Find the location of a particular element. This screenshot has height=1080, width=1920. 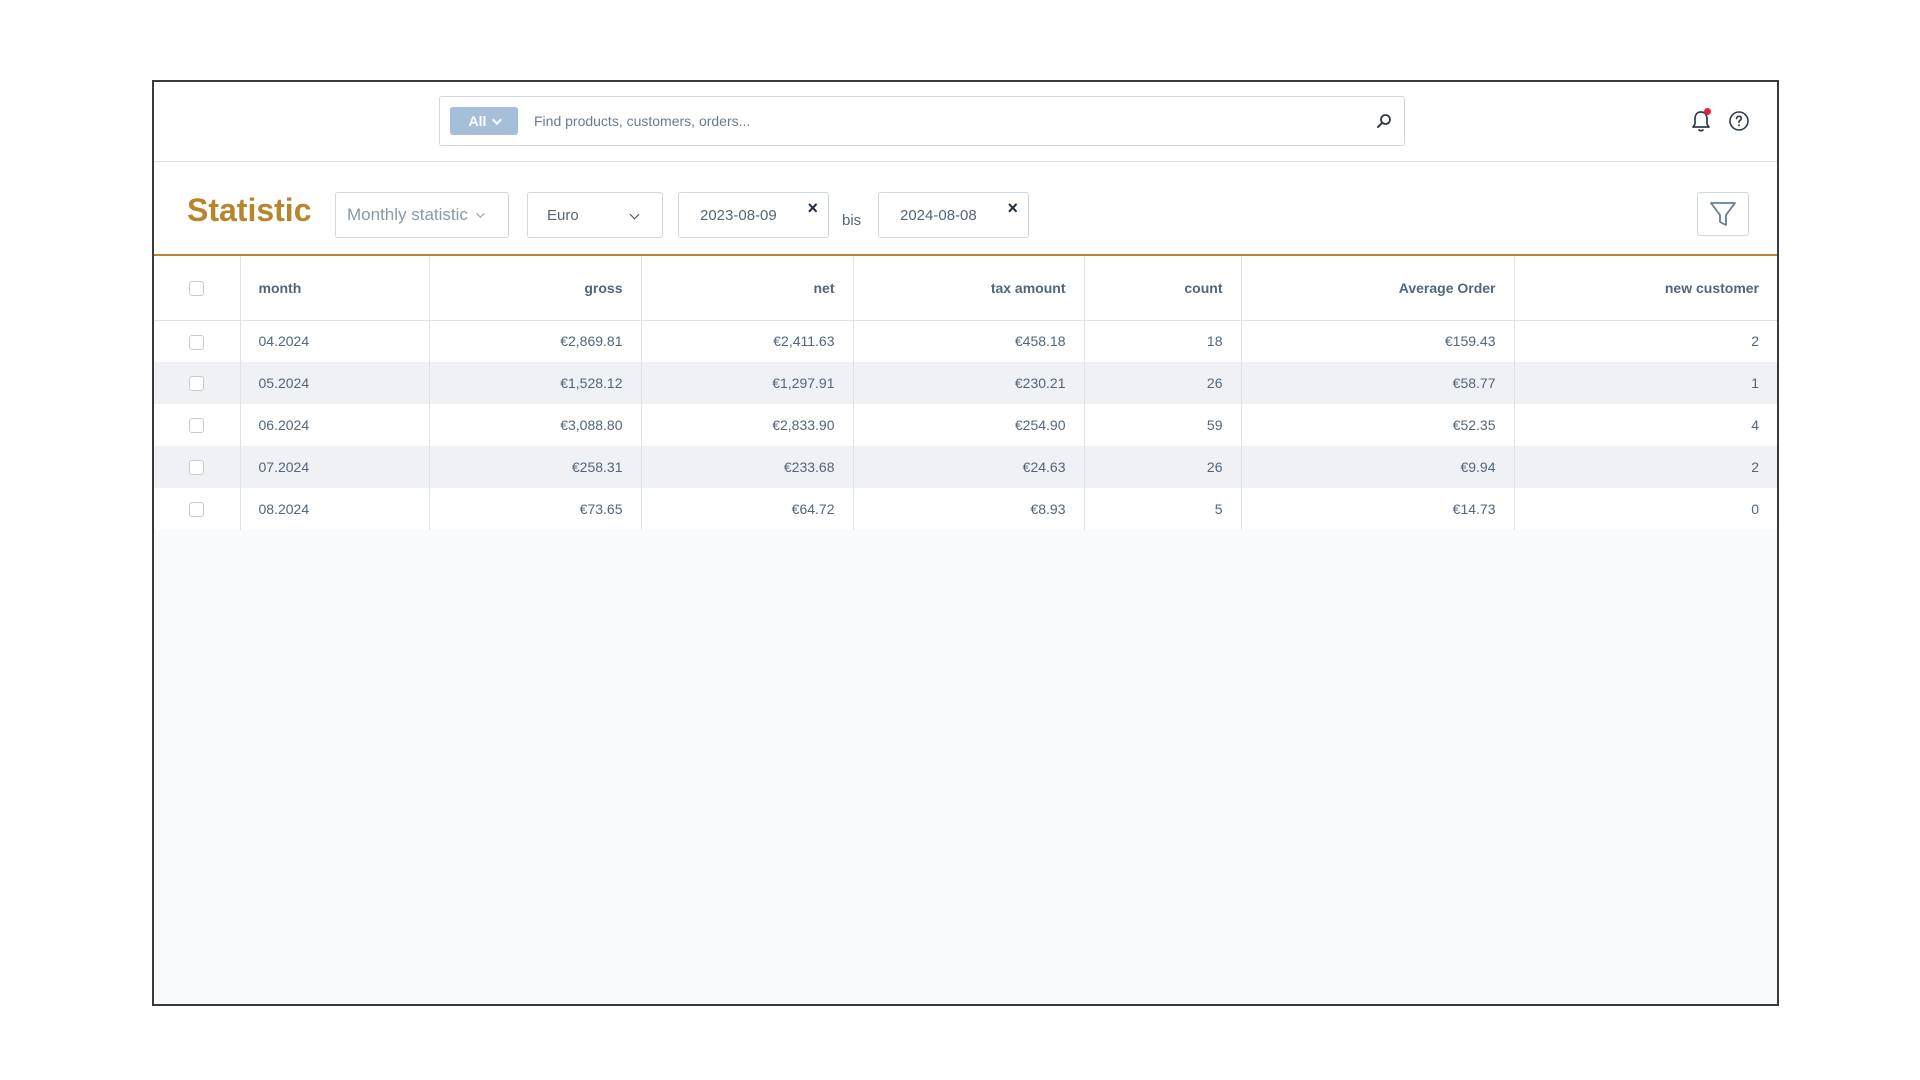

column-header-average-order: Average Order is located at coordinates (1378, 288).